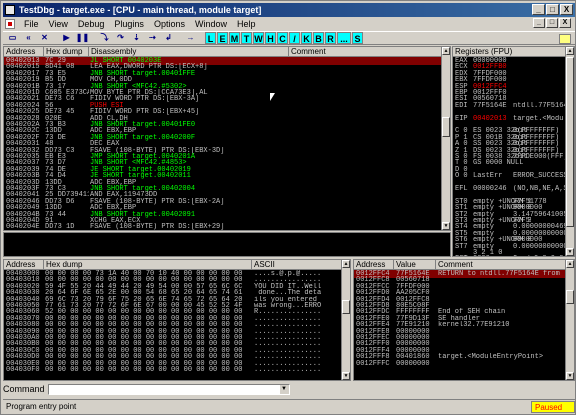 This screenshot has height=415, width=576. What do you see at coordinates (10, 10) in the screenshot?
I see `app-icon` at bounding box center [10, 10].